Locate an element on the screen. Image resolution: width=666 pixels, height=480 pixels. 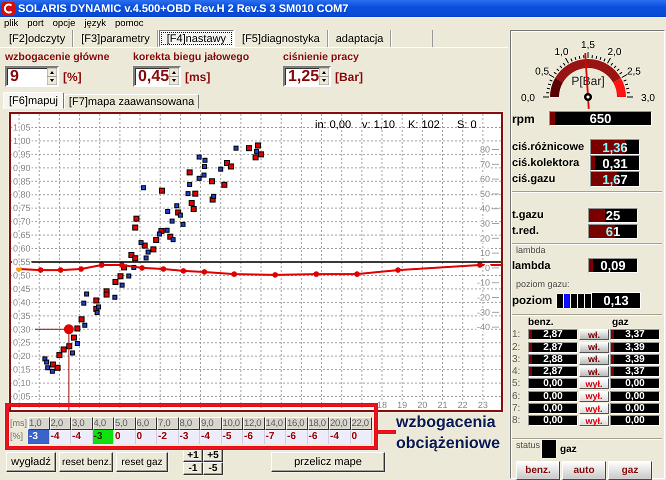
row-index: 3: is located at coordinates (517, 359).